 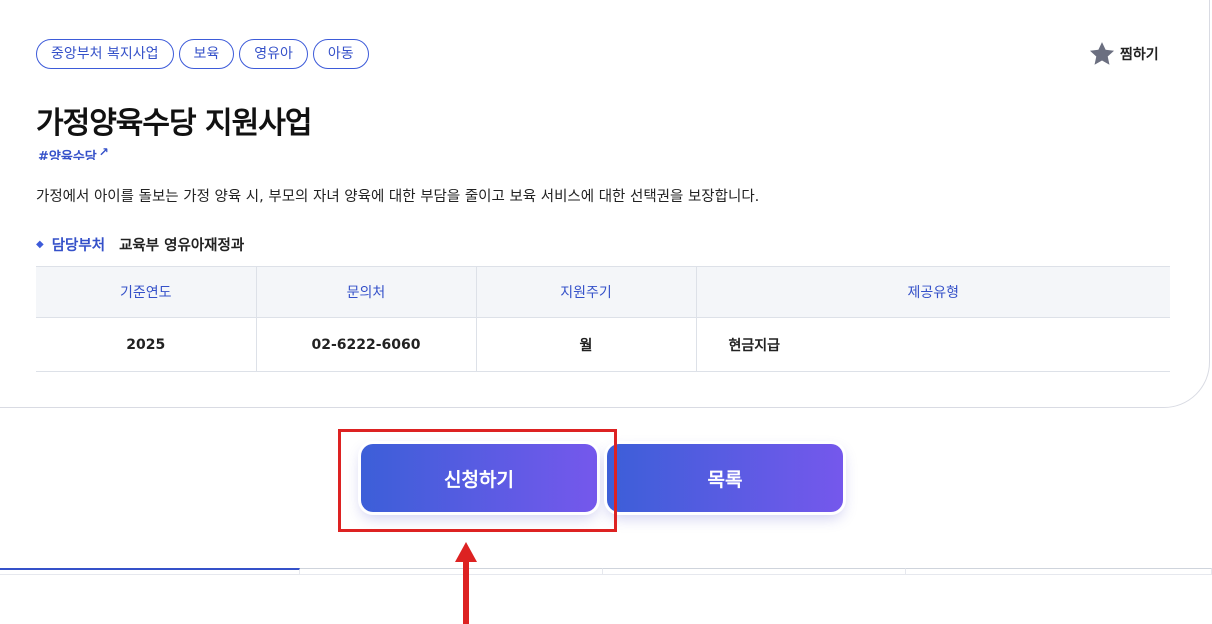 What do you see at coordinates (933, 344) in the screenshot?
I see `table-cell: 현금지급` at bounding box center [933, 344].